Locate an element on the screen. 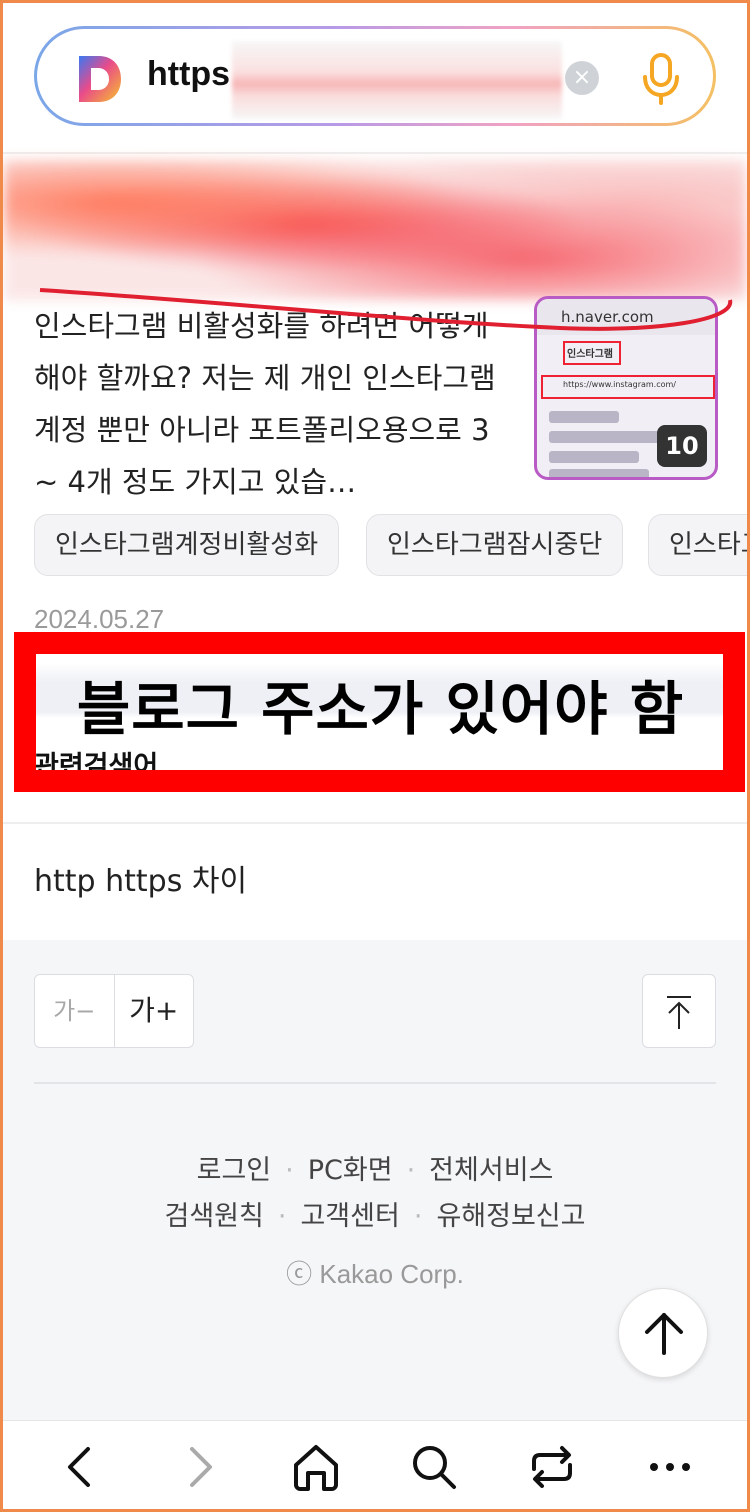 This screenshot has height=1512, width=750. footer-links-row: 로그인 · PC화면 · 전체서비스 is located at coordinates (375, 1170).